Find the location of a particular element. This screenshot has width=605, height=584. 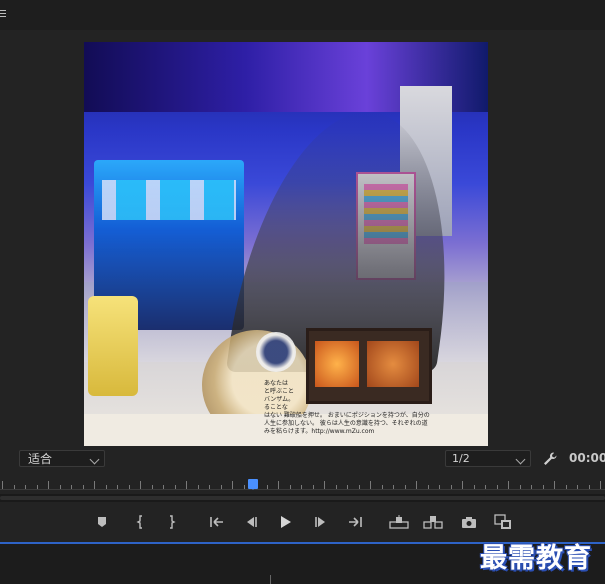

video-small-bowl is located at coordinates (276, 352).